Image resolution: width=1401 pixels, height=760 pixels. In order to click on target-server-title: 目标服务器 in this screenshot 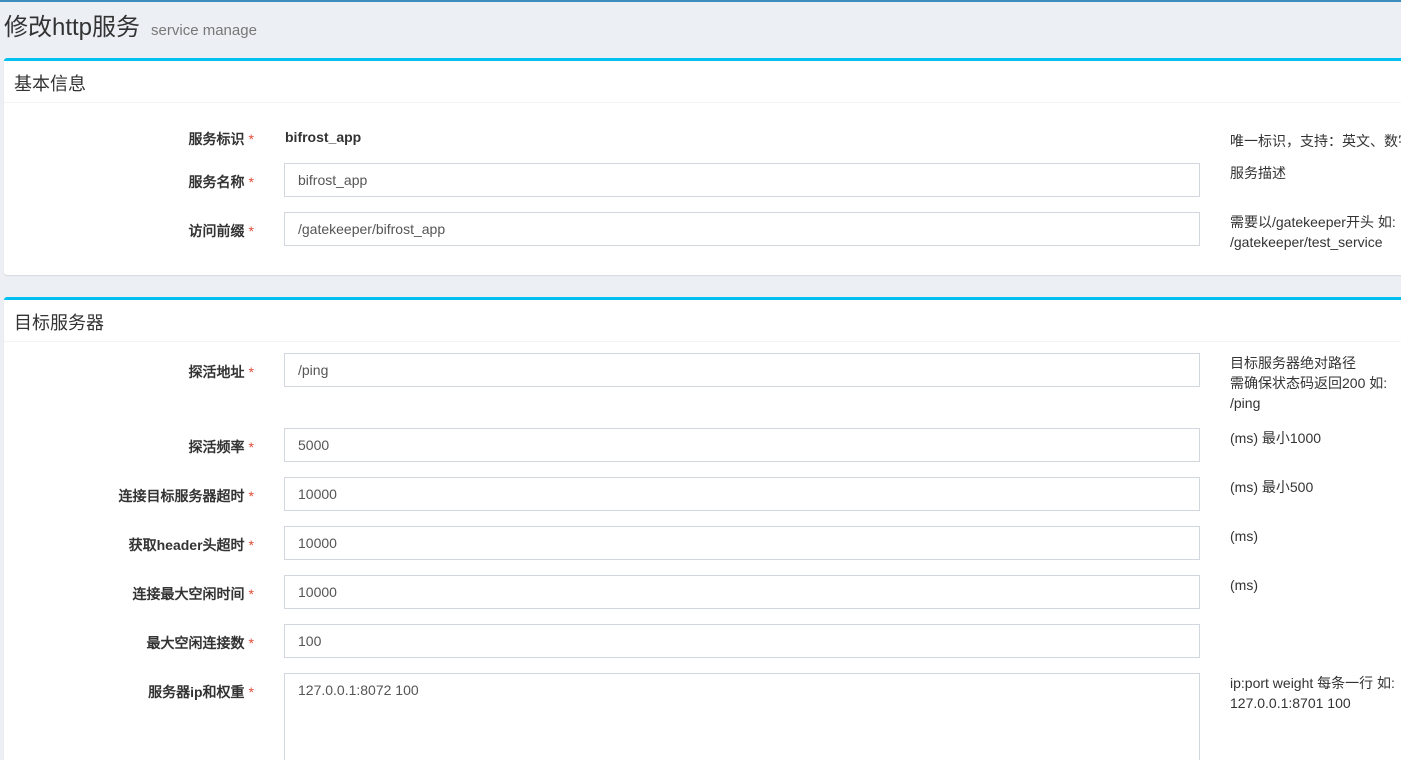, I will do `click(59, 323)`.